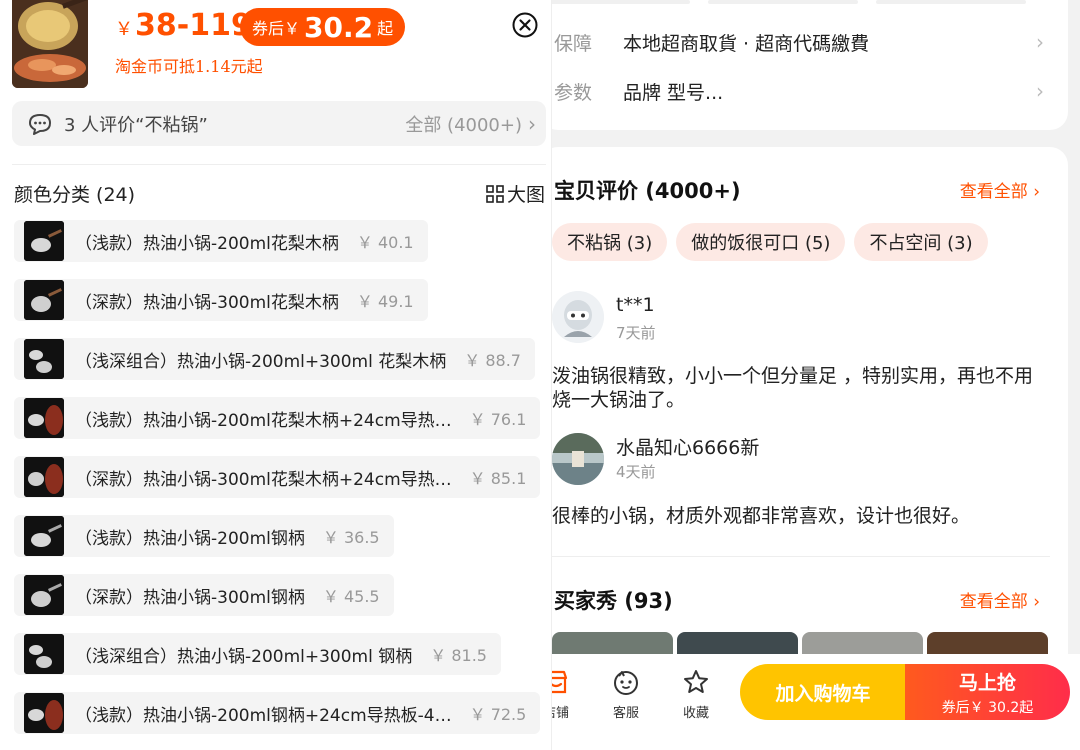  What do you see at coordinates (746, 43) in the screenshot?
I see `guarantee-value: 本地超商取貨 · 超商代碼繳費` at bounding box center [746, 43].